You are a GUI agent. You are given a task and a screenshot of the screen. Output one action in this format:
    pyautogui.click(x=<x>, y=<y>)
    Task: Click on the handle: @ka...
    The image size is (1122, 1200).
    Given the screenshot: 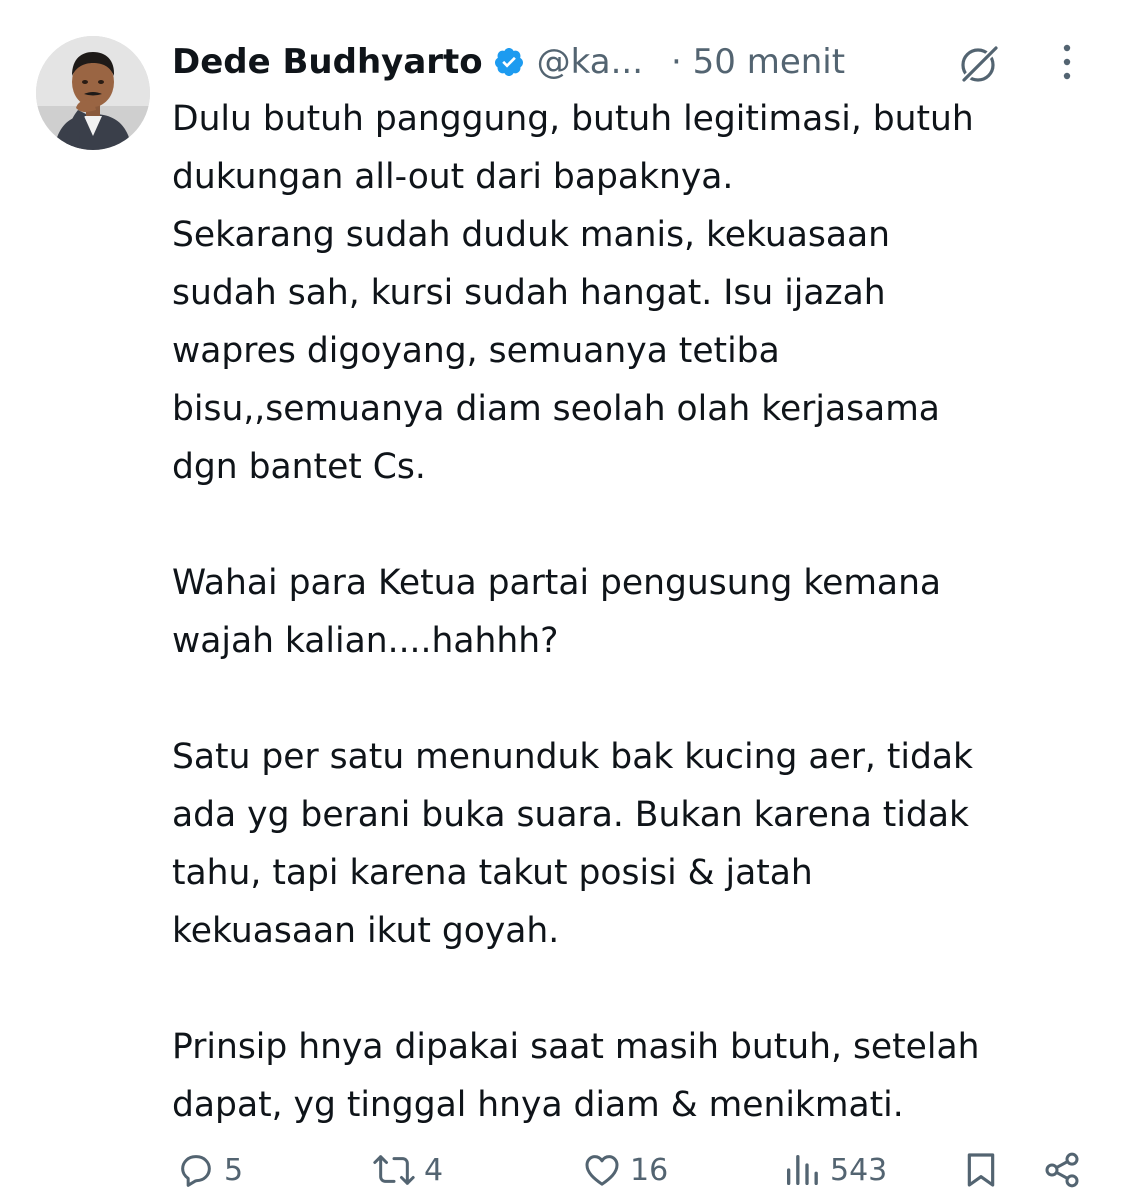 What is the action you would take?
    pyautogui.click(x=590, y=62)
    